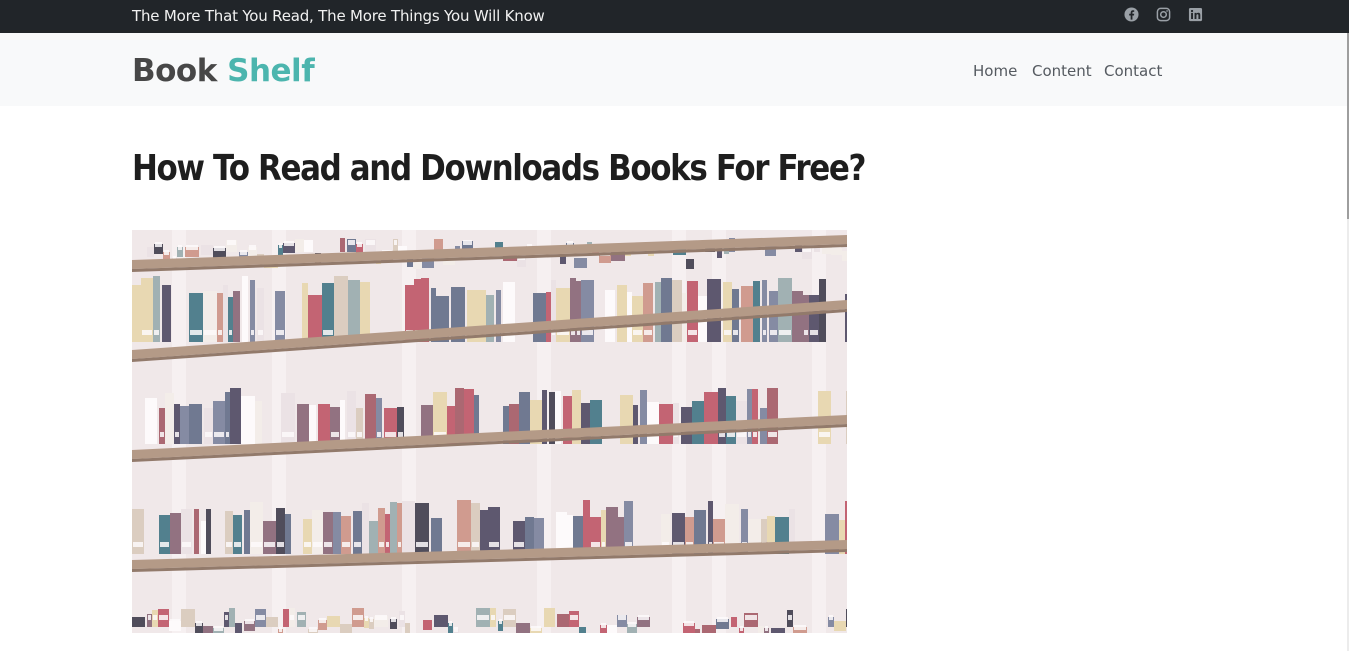  I want to click on brand-word-shelf: Shelf, so click(271, 71).